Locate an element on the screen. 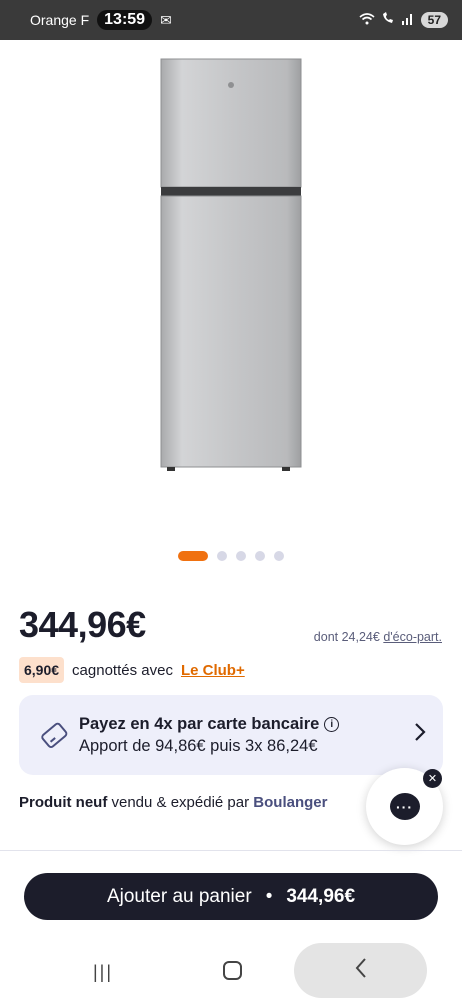  close-icon: ✕ is located at coordinates (432, 778).